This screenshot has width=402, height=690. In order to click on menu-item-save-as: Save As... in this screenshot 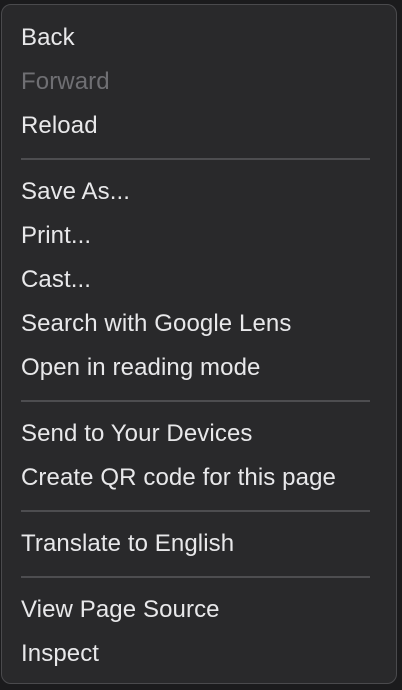, I will do `click(199, 192)`.